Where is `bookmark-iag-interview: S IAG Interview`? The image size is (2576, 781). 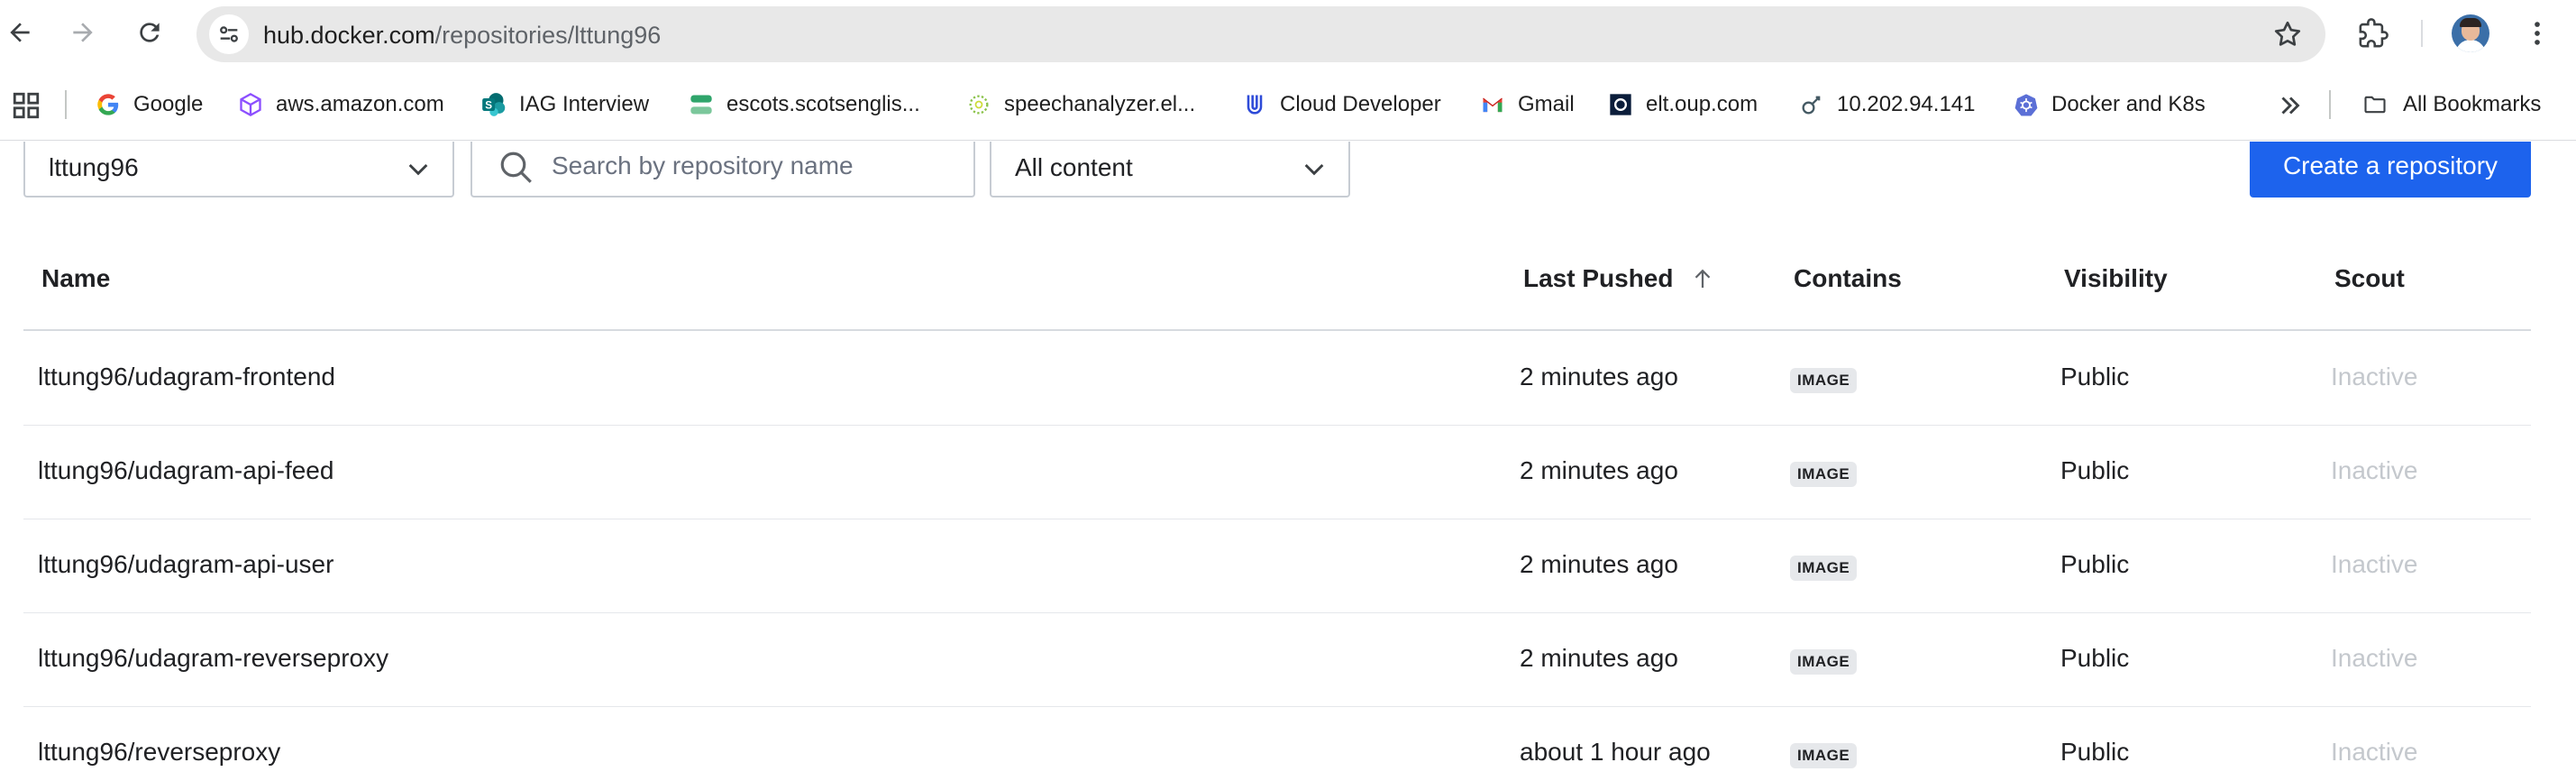 bookmark-iag-interview: S IAG Interview is located at coordinates (565, 105).